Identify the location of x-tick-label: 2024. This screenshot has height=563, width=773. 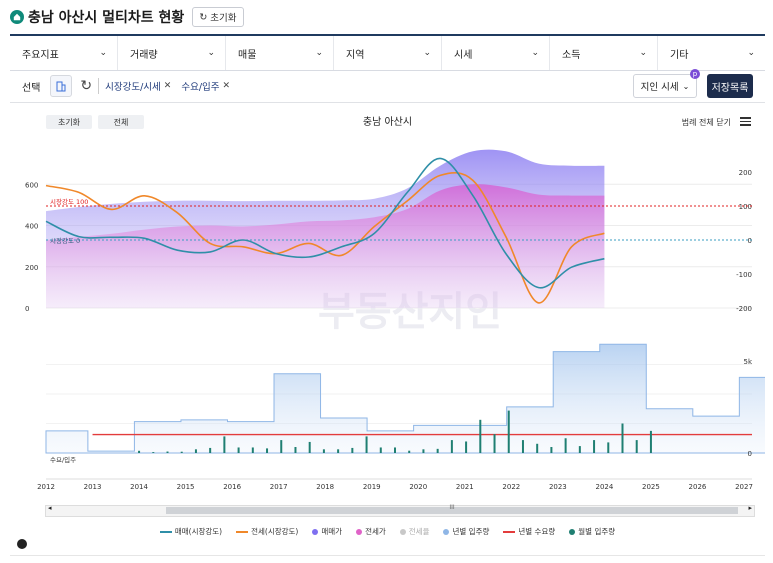
(604, 487).